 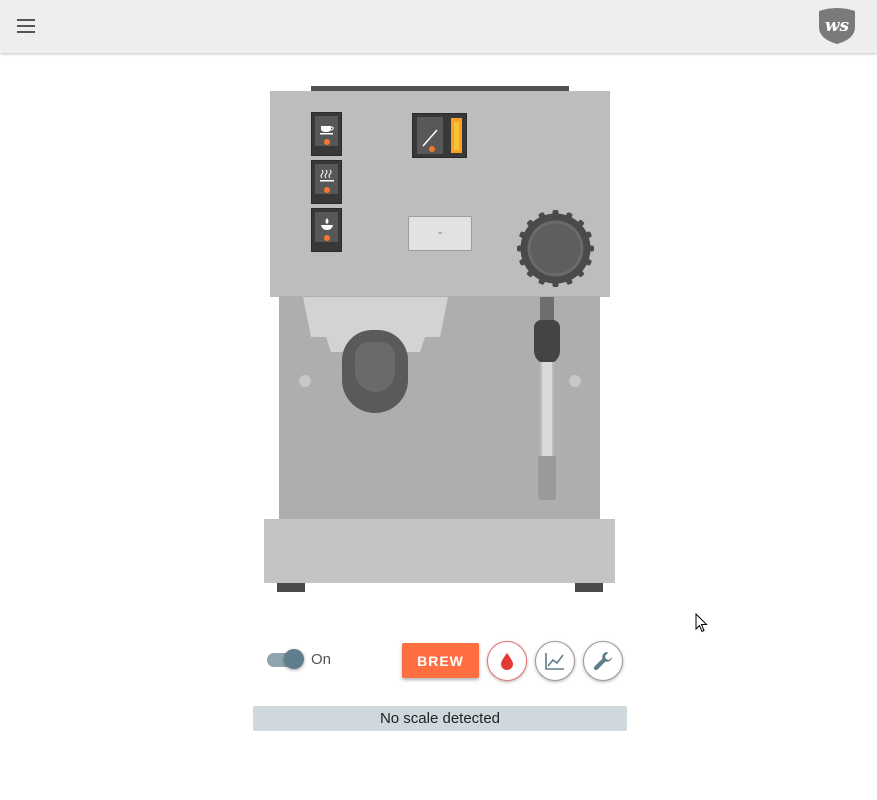 What do you see at coordinates (456, 136) in the screenshot?
I see `heater-indicator-fill` at bounding box center [456, 136].